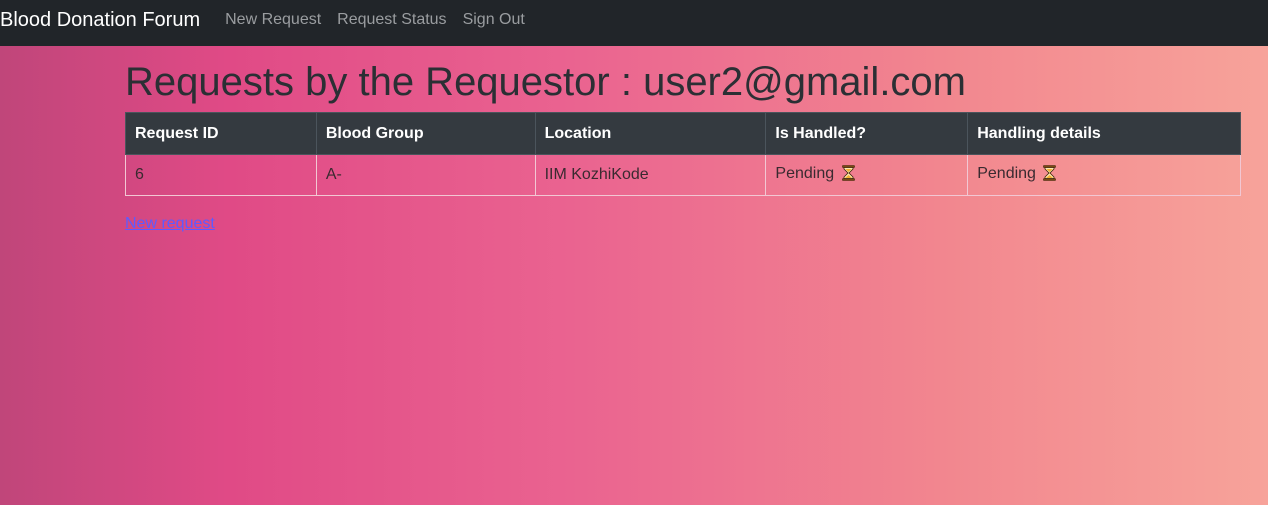 The height and width of the screenshot is (505, 1268). I want to click on cell-request-id: 6, so click(221, 175).